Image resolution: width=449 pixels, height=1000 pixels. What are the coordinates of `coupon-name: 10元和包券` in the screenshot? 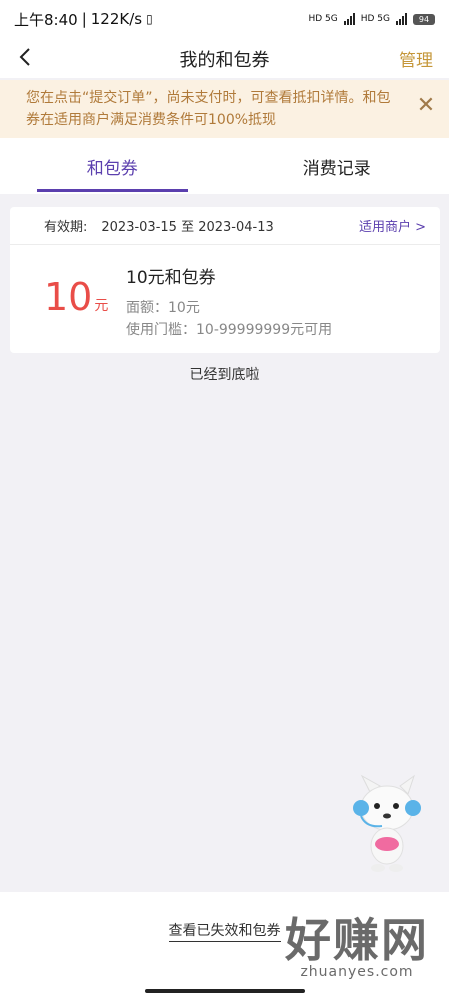 It's located at (171, 278).